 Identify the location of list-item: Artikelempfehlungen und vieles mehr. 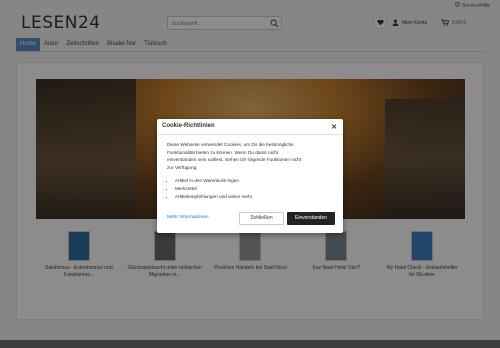
(254, 197).